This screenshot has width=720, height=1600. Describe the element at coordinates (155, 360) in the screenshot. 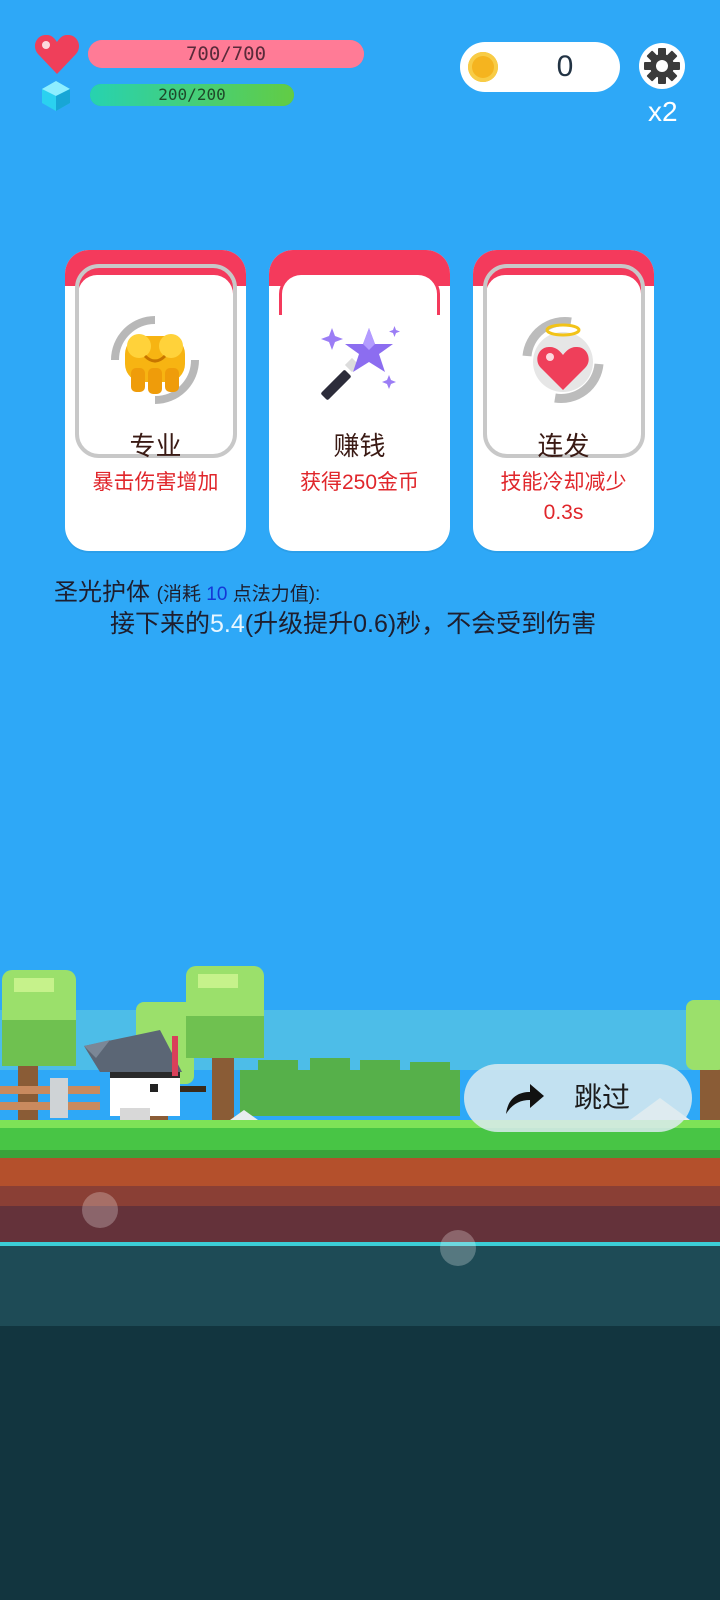

I see `golden-fist-icon` at that location.